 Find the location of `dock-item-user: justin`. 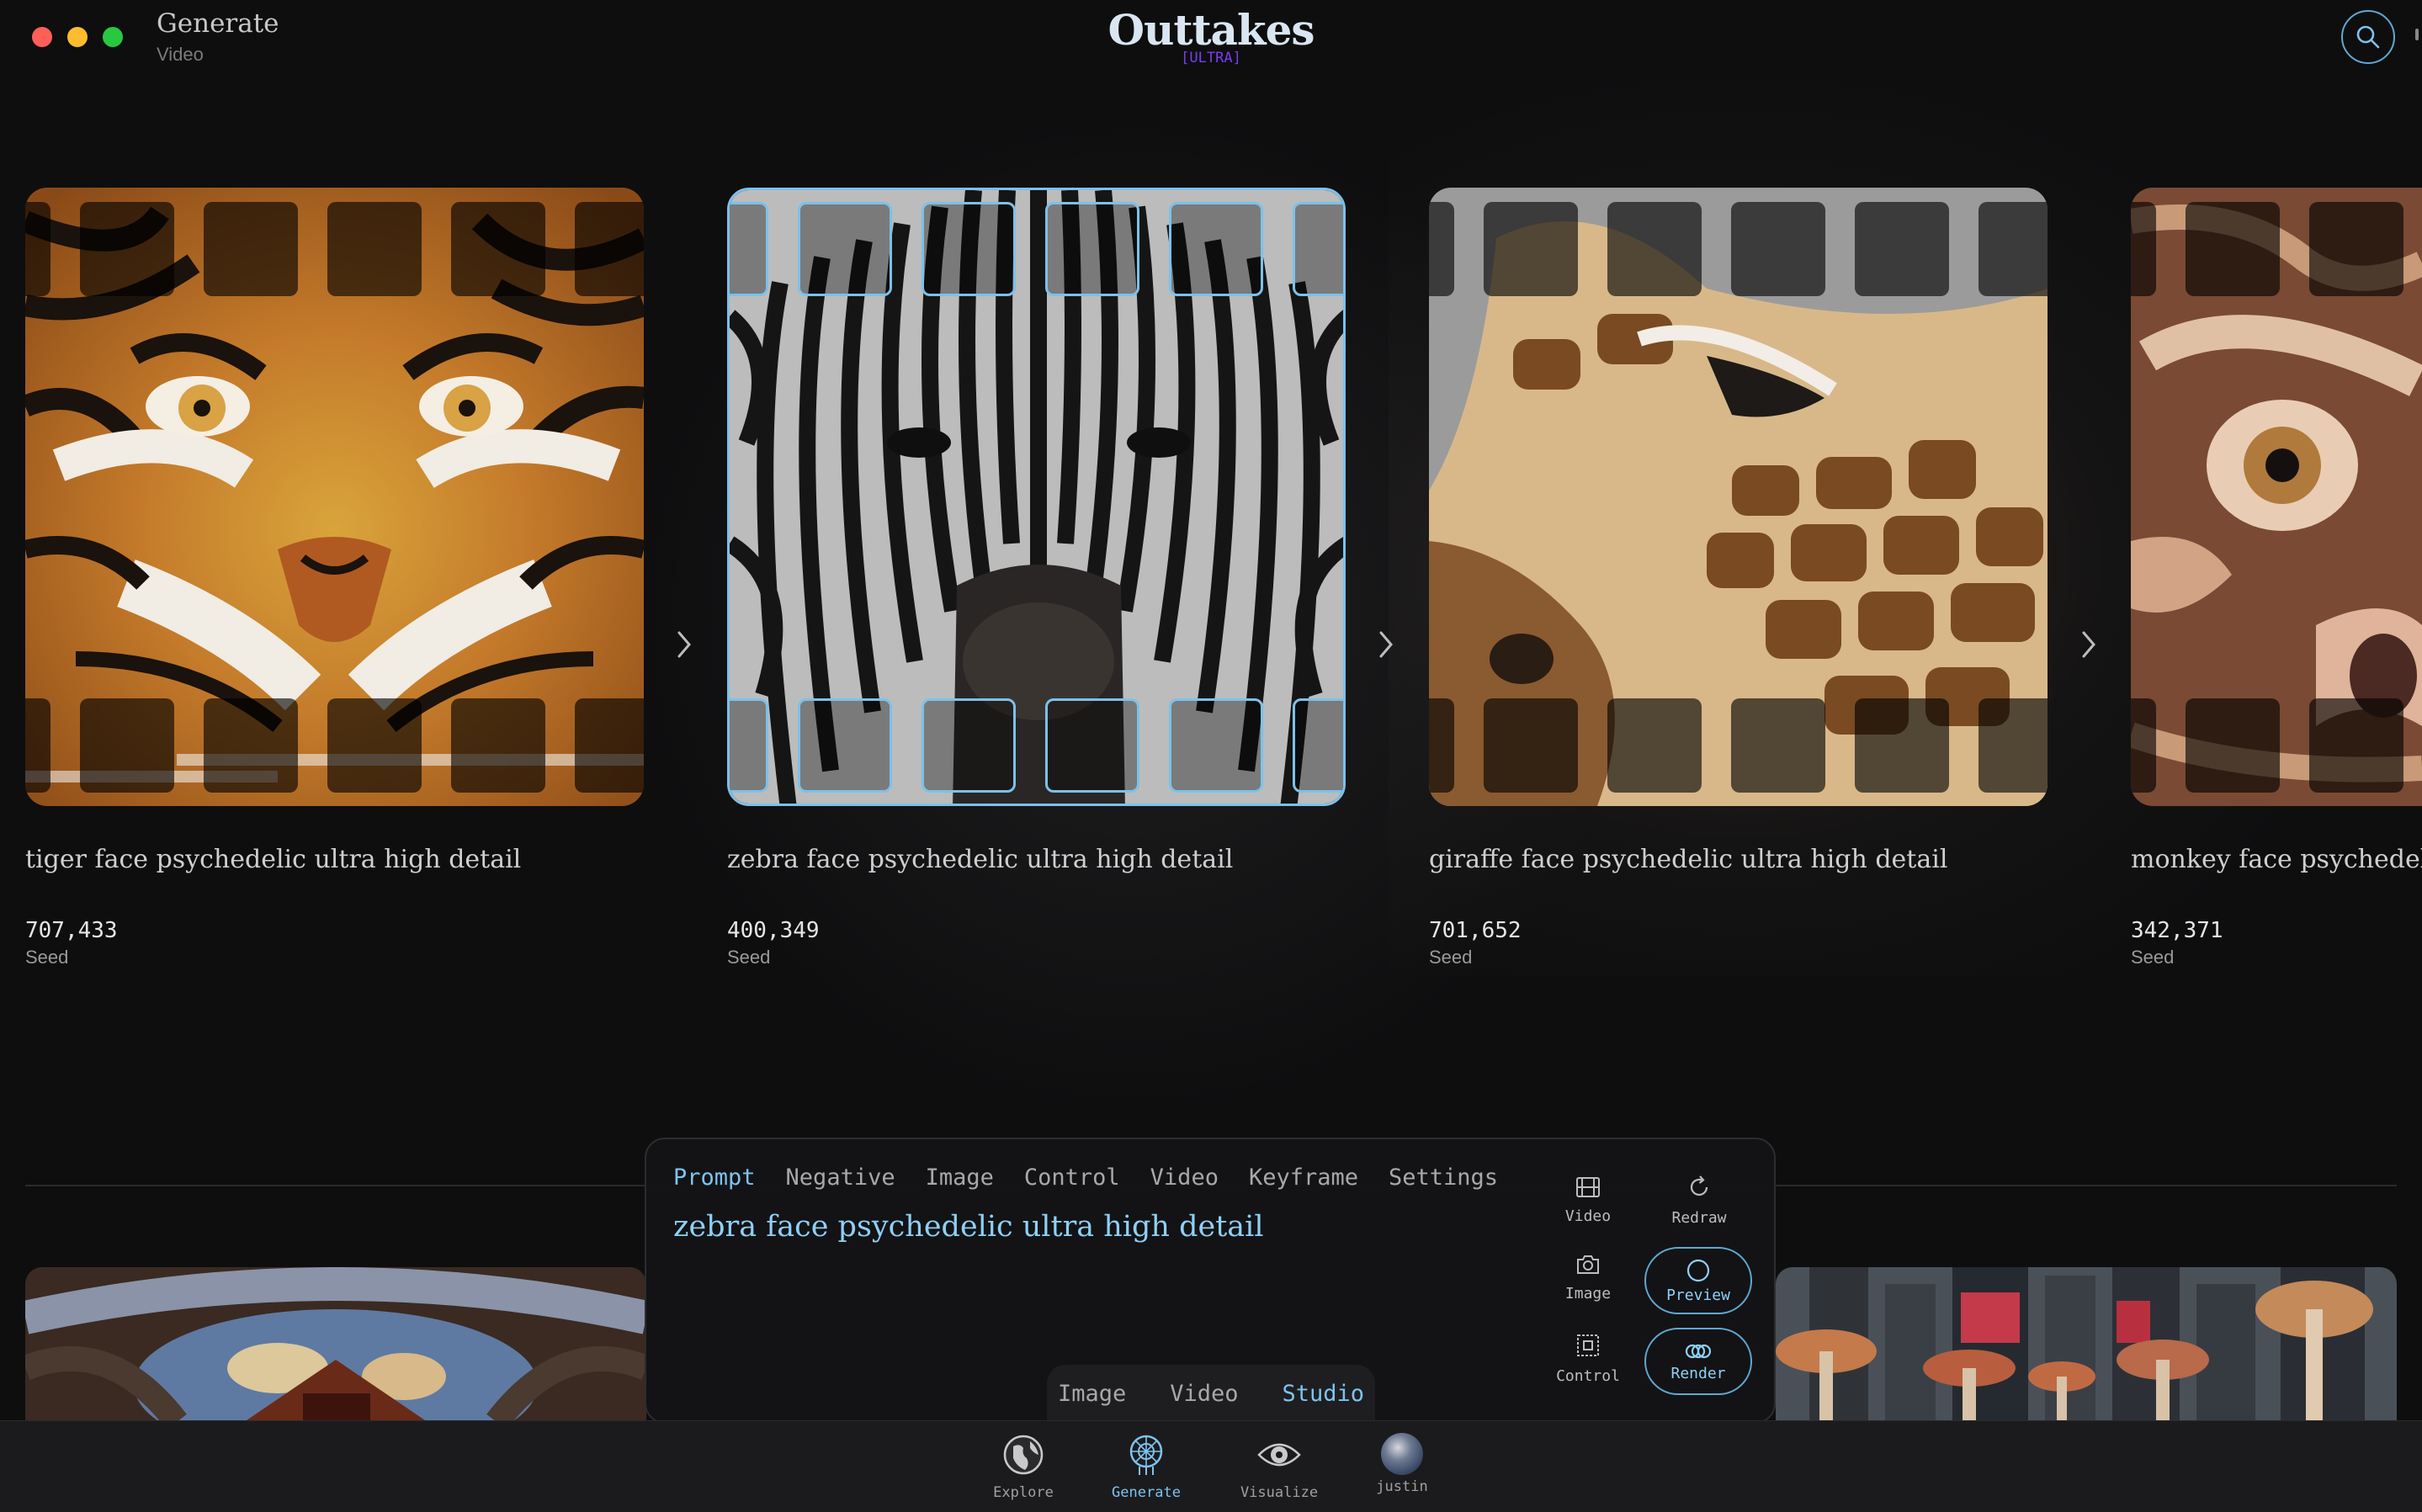

dock-item-user: justin is located at coordinates (1402, 1464).